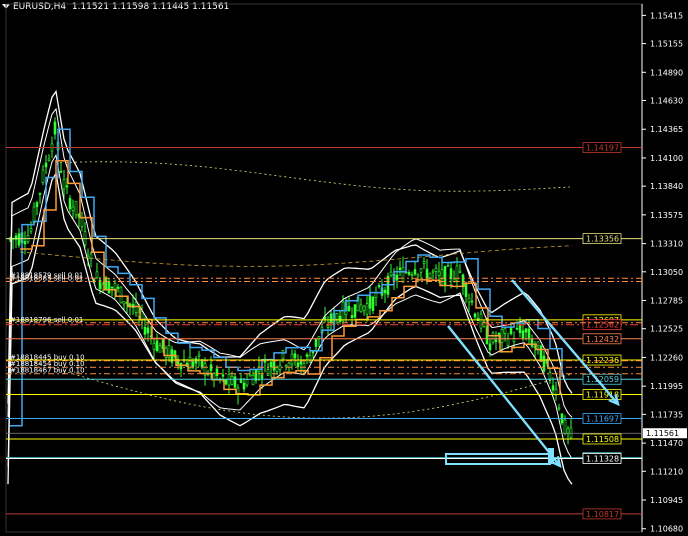 The image size is (688, 536). What do you see at coordinates (666, 244) in the screenshot?
I see `axis-tick-label: 1.13310` at bounding box center [666, 244].